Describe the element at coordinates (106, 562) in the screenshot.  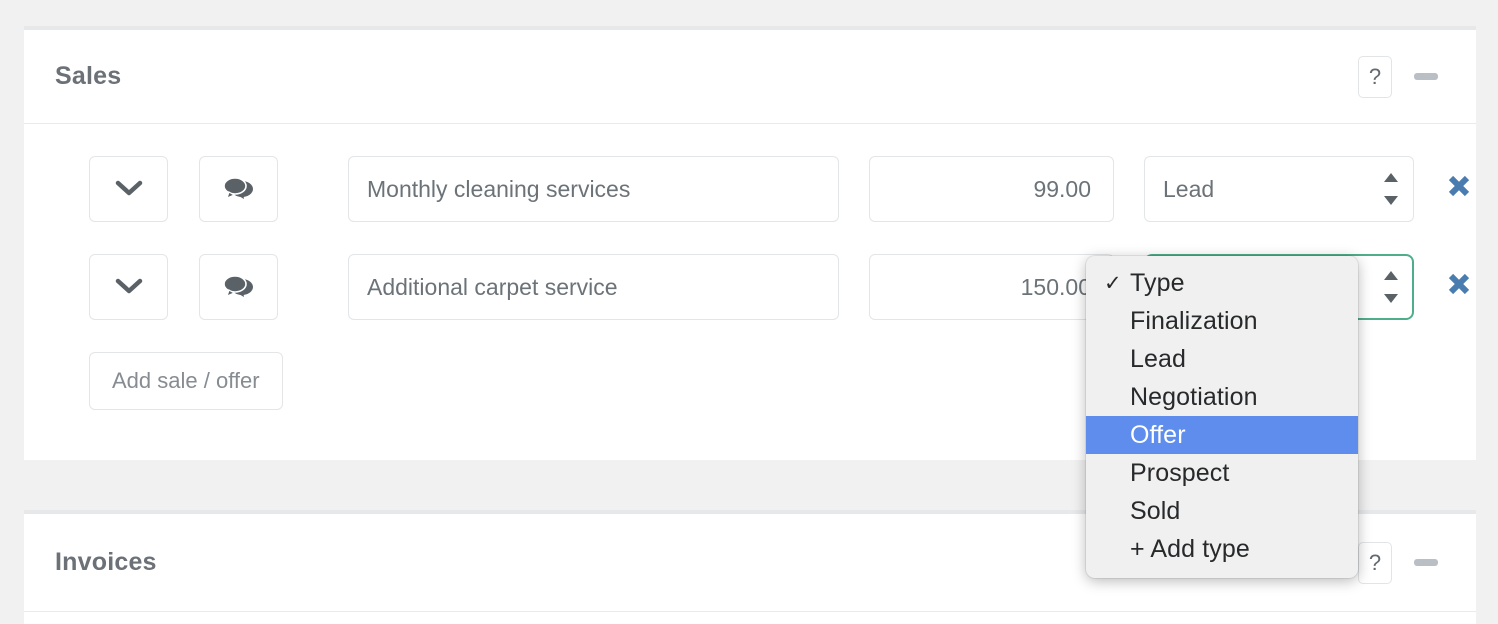
I see `invoices-title: Invoices` at that location.